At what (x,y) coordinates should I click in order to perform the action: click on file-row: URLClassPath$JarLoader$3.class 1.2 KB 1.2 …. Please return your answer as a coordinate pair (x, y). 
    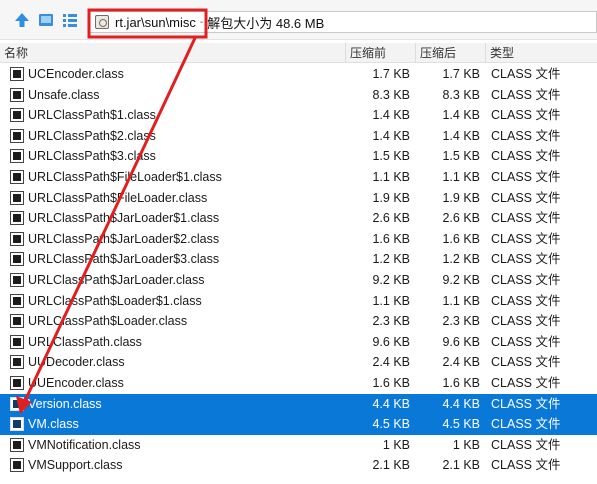
    Looking at the image, I should click on (298, 259).